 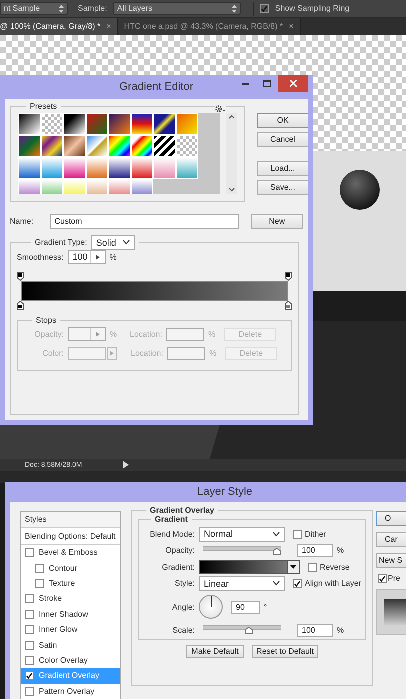 I want to click on style-list-item: Contour, so click(x=70, y=568).